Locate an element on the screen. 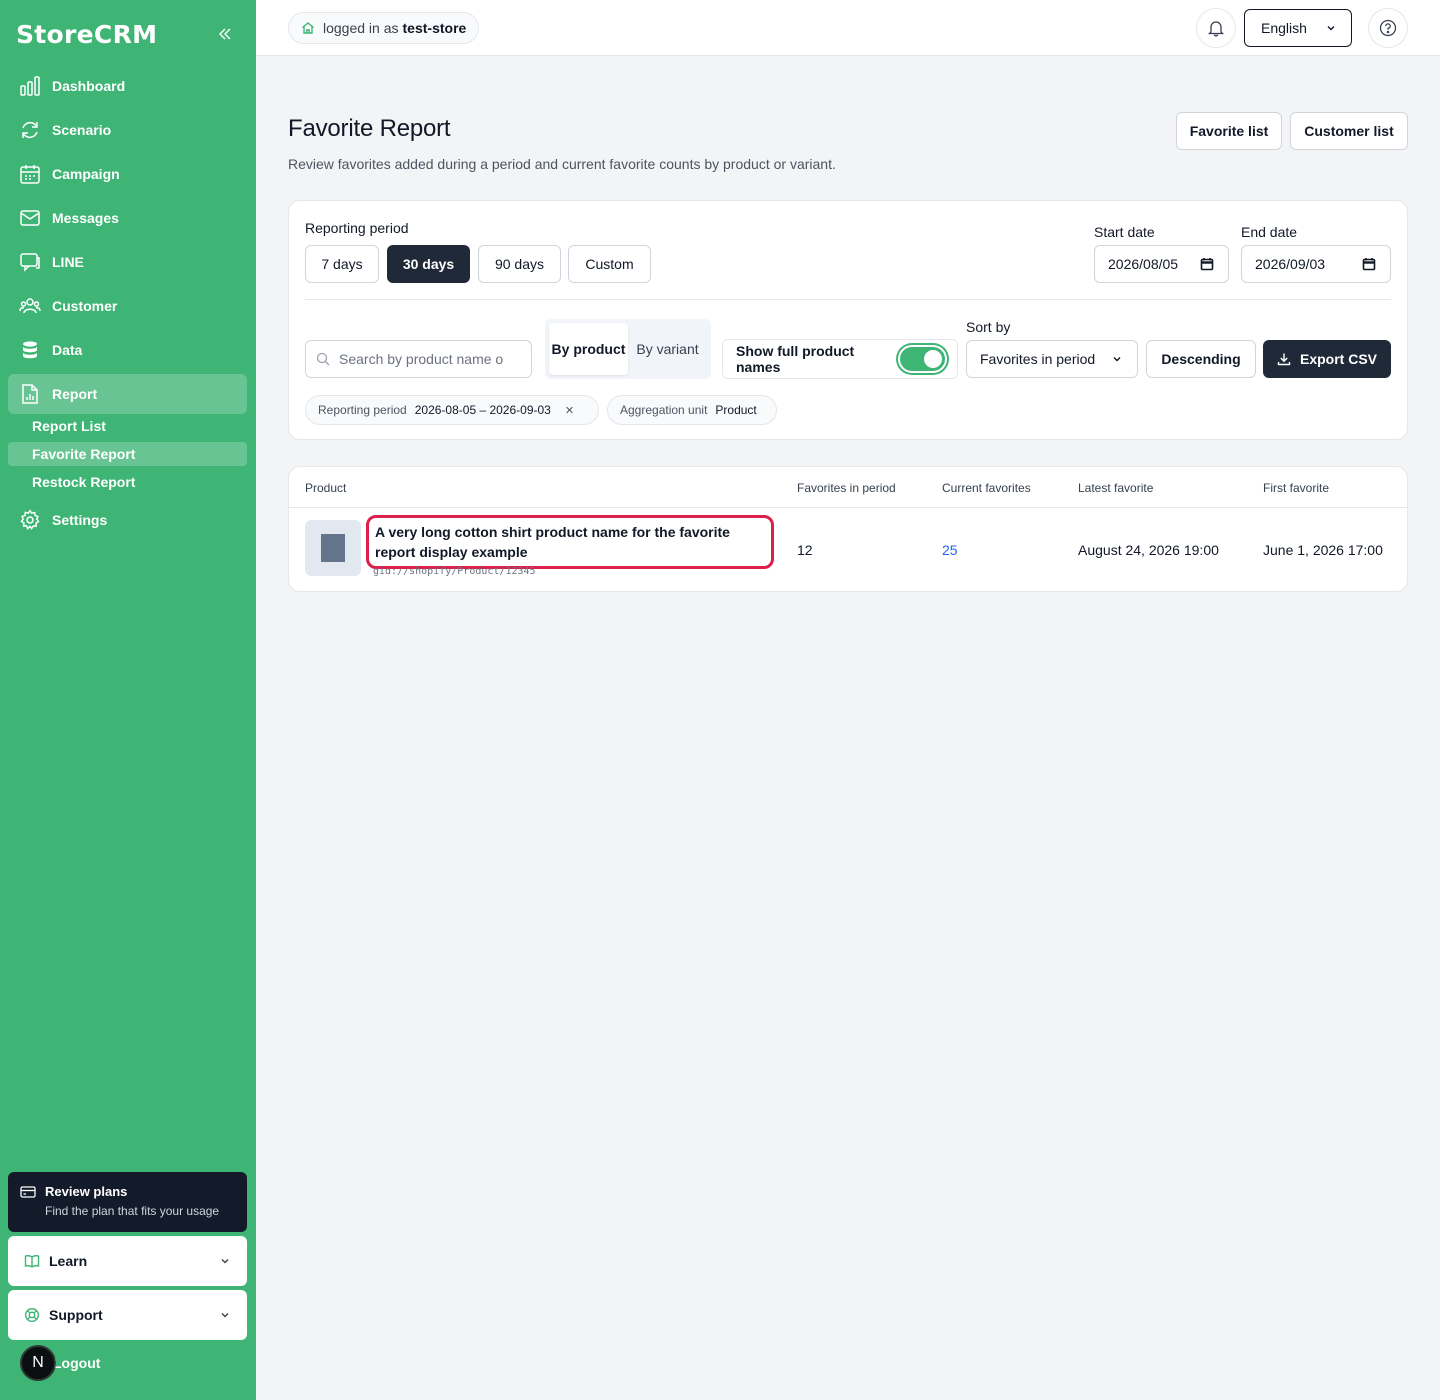  col-first-favorite: First favorite is located at coordinates (1296, 488).